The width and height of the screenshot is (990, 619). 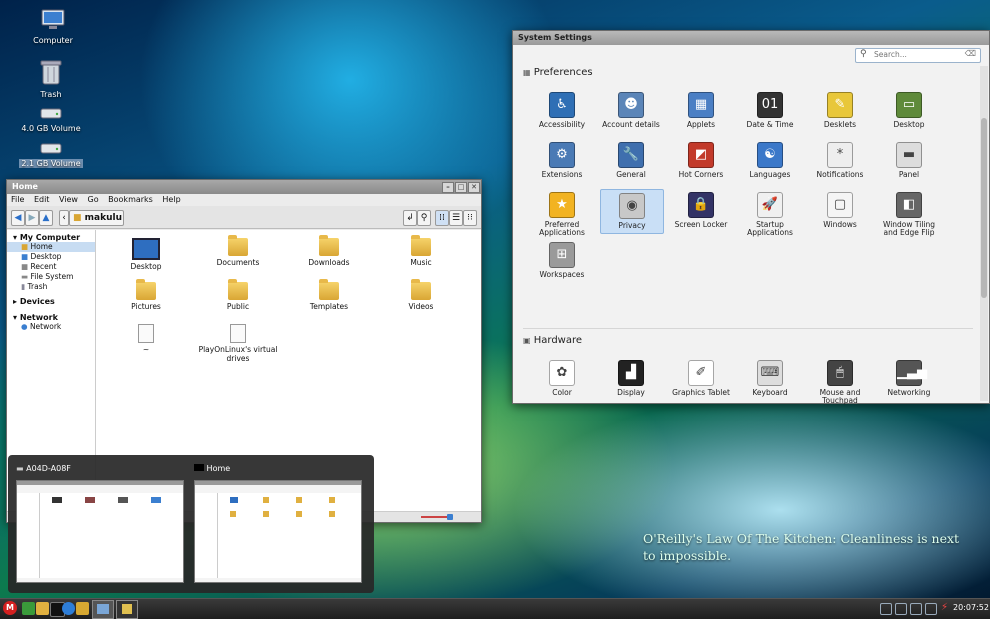 I want to click on settings-item-label: Account details, so click(x=631, y=124).